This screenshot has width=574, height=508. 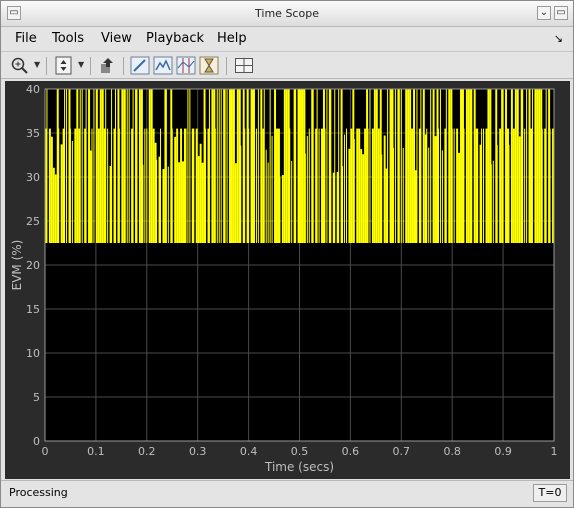 What do you see at coordinates (33, 221) in the screenshot?
I see `y-tick-label: 25` at bounding box center [33, 221].